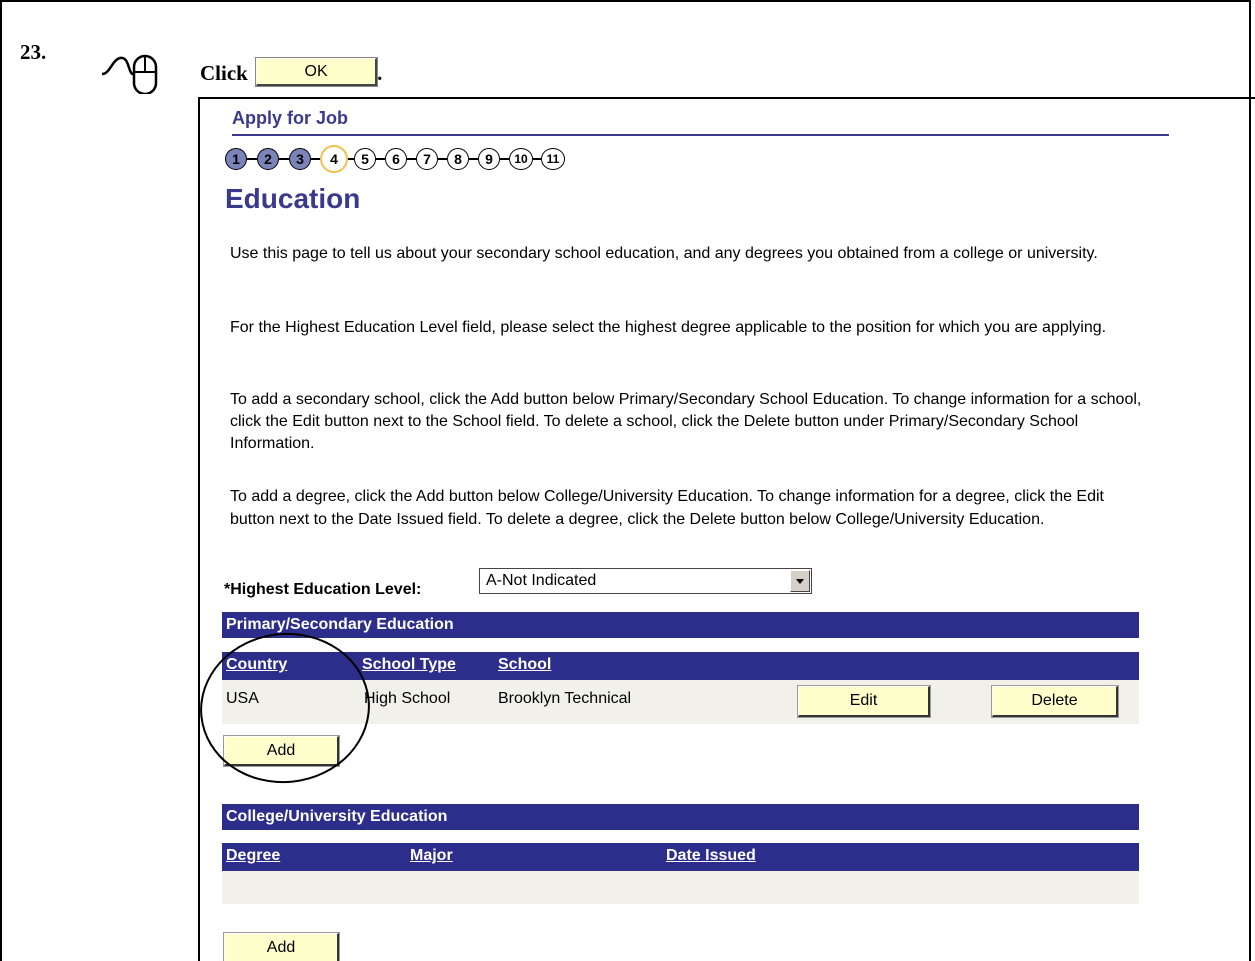 The image size is (1255, 961). What do you see at coordinates (129, 74) in the screenshot?
I see `mouse-click-icon` at bounding box center [129, 74].